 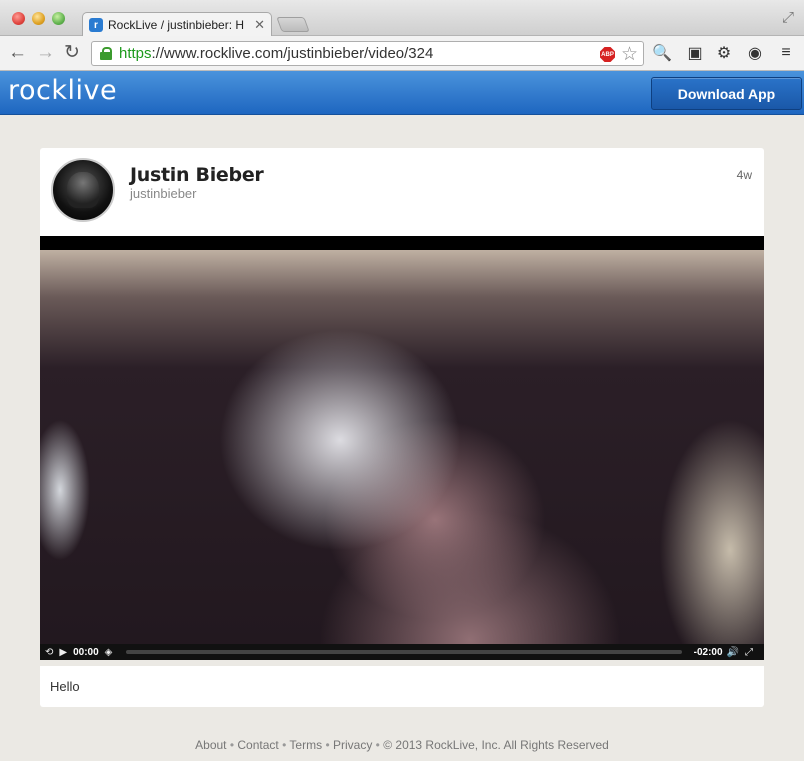 I want to click on download-app-button: Download App, so click(x=726, y=93).